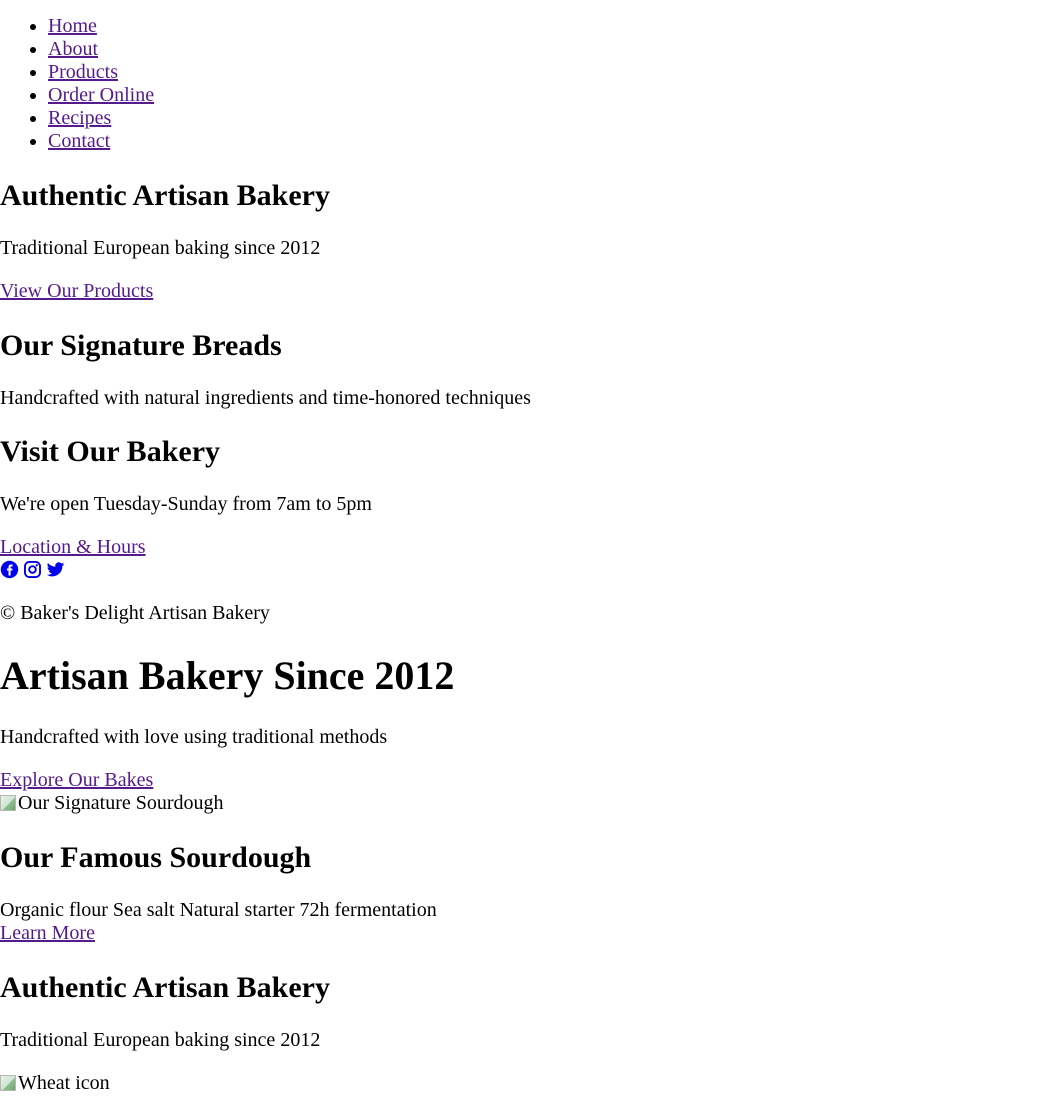 The width and height of the screenshot is (1042, 1105). I want to click on sourdough-image-alt: Our Signature Sourdough, so click(121, 803).